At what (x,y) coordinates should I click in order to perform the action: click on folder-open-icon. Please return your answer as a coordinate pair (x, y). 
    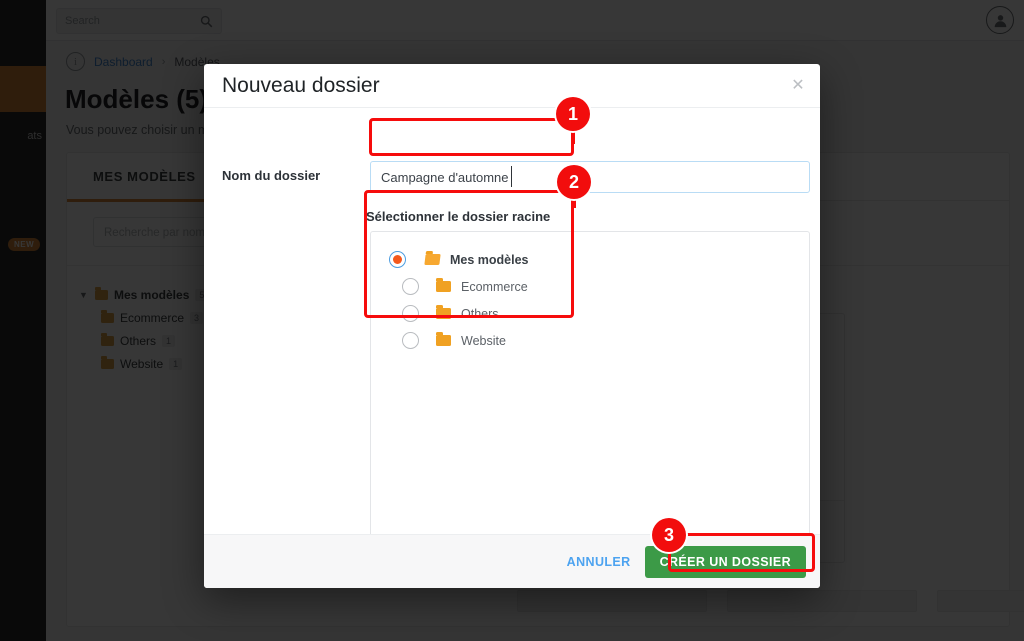
    Looking at the image, I should click on (432, 259).